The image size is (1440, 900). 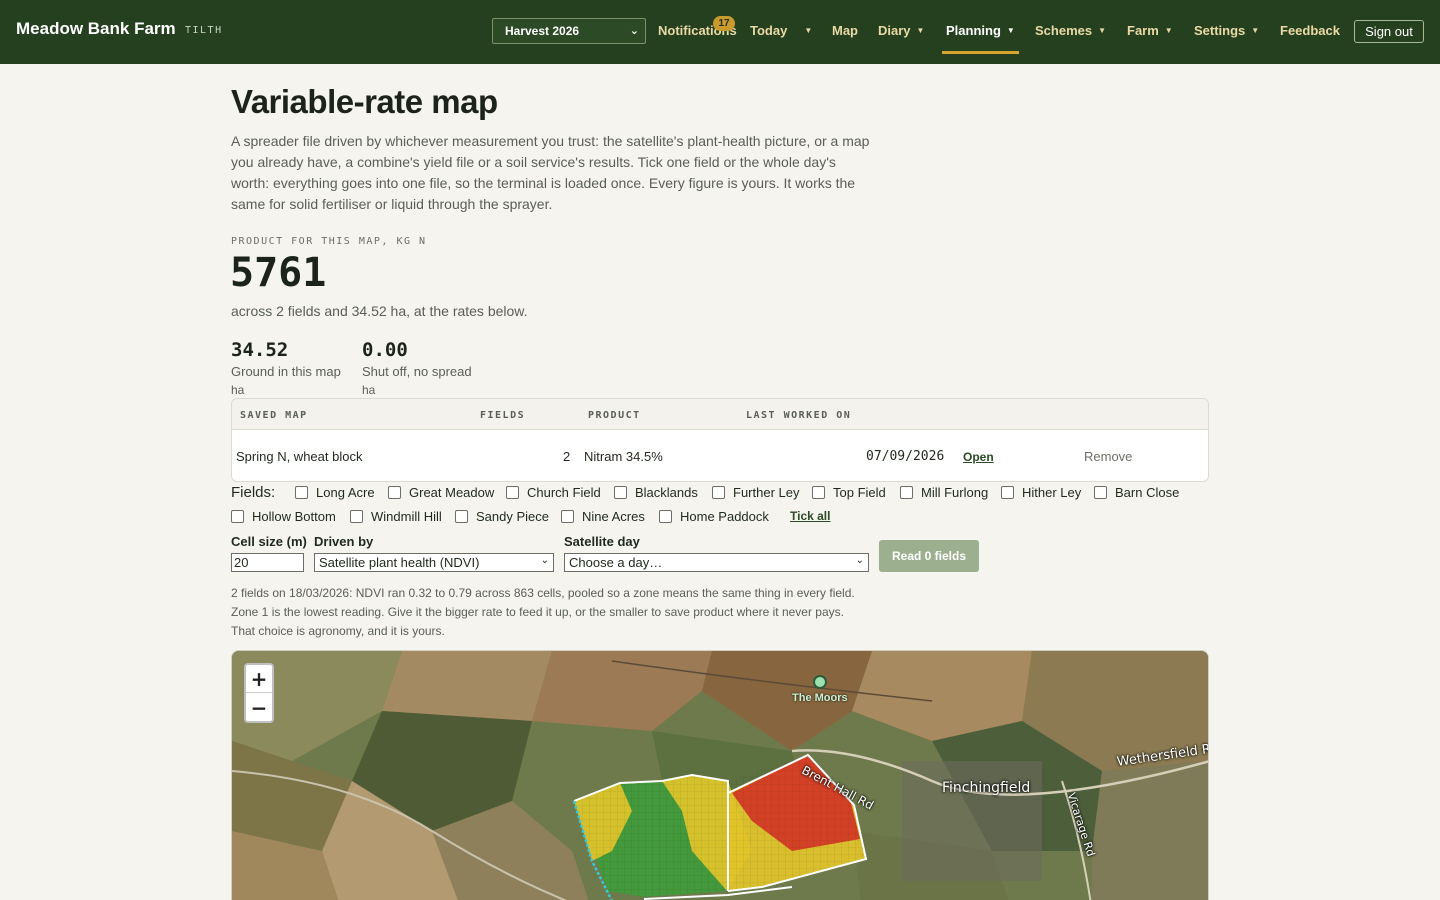 I want to click on field-checkbox-label: Great Meadow, so click(x=452, y=492).